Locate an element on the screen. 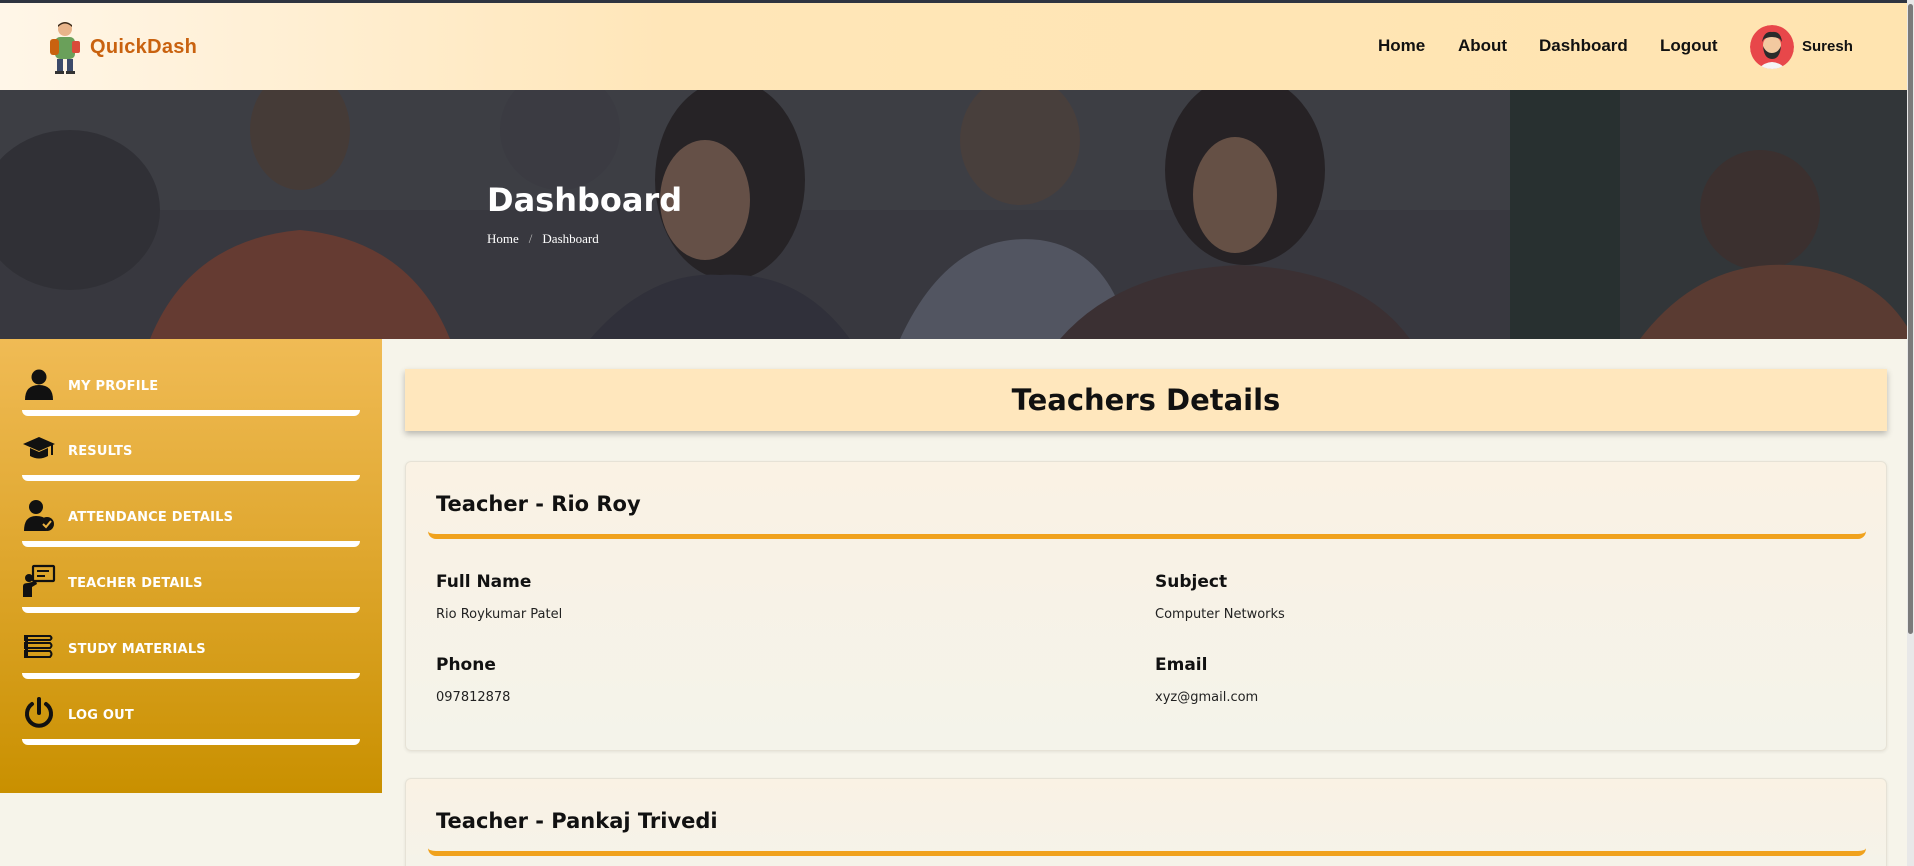 The image size is (1914, 866). avatar-icon is located at coordinates (1772, 47).